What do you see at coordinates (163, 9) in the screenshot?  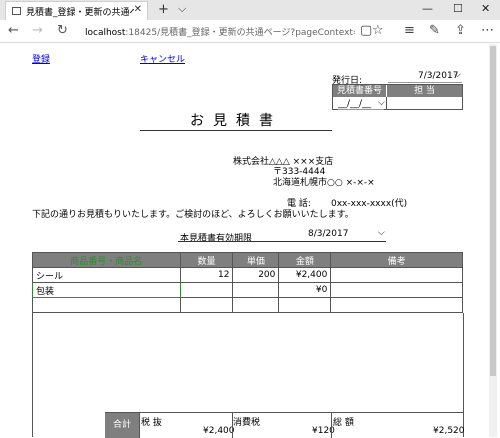 I see `new-tab-icon: +` at bounding box center [163, 9].